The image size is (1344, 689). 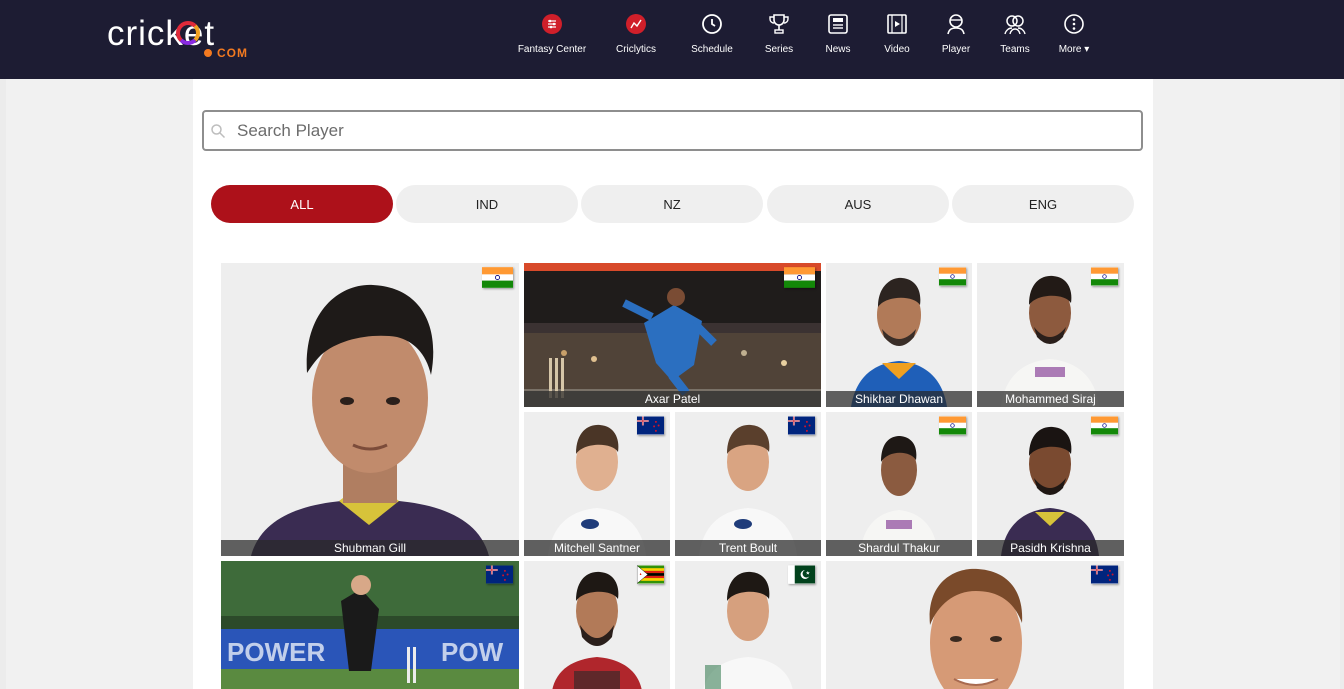 I want to click on svg-text: POW, so click(x=472, y=652).